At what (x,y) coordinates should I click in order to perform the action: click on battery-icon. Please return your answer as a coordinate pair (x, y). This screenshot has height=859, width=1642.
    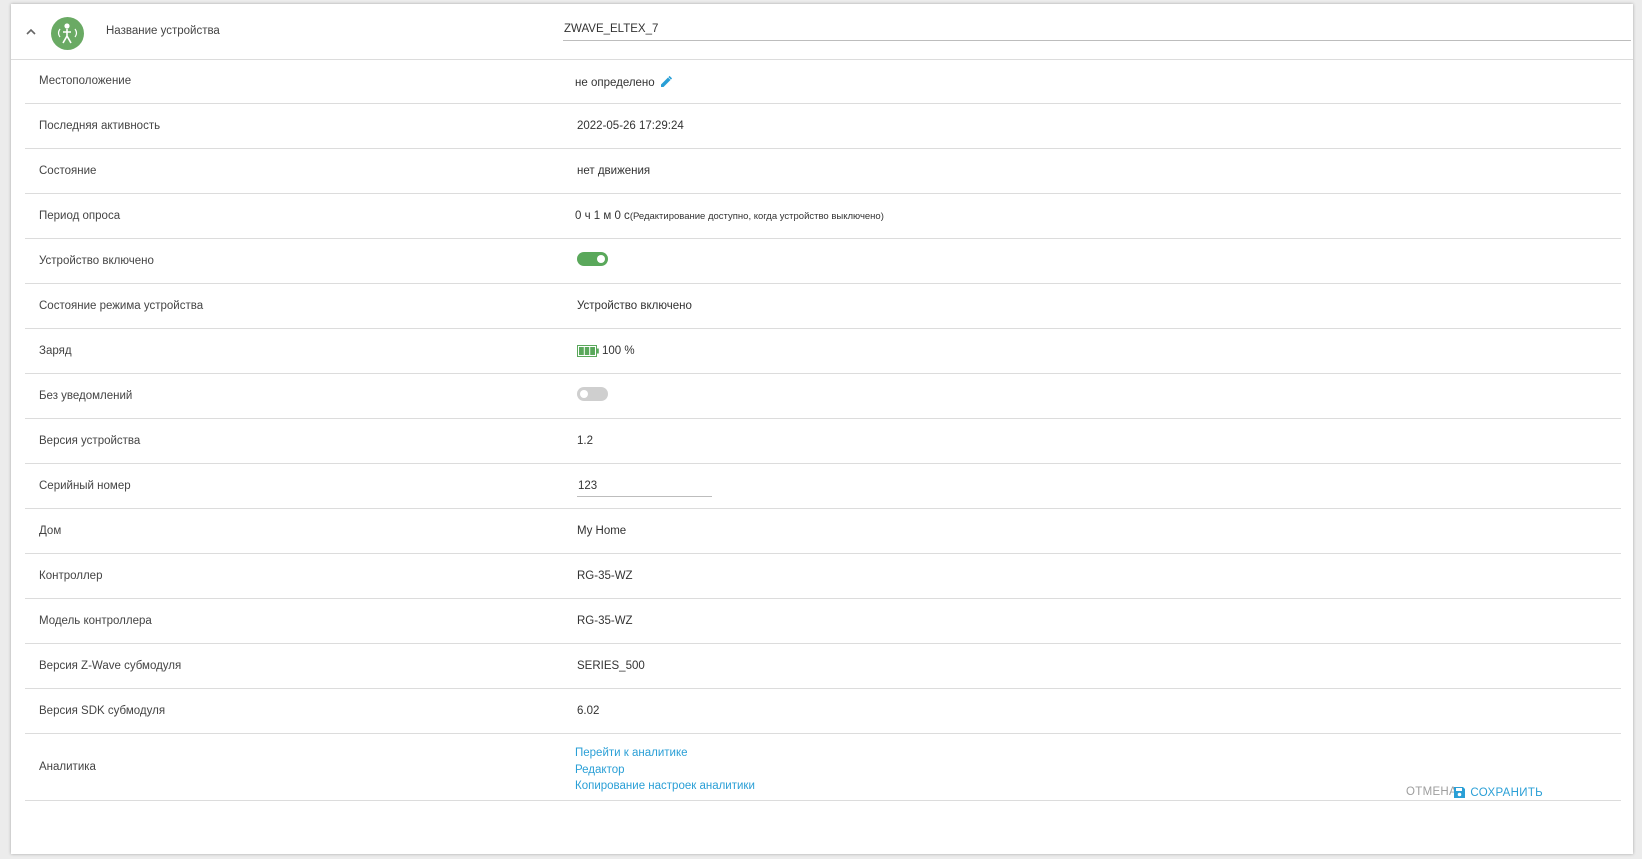
    Looking at the image, I should click on (588, 352).